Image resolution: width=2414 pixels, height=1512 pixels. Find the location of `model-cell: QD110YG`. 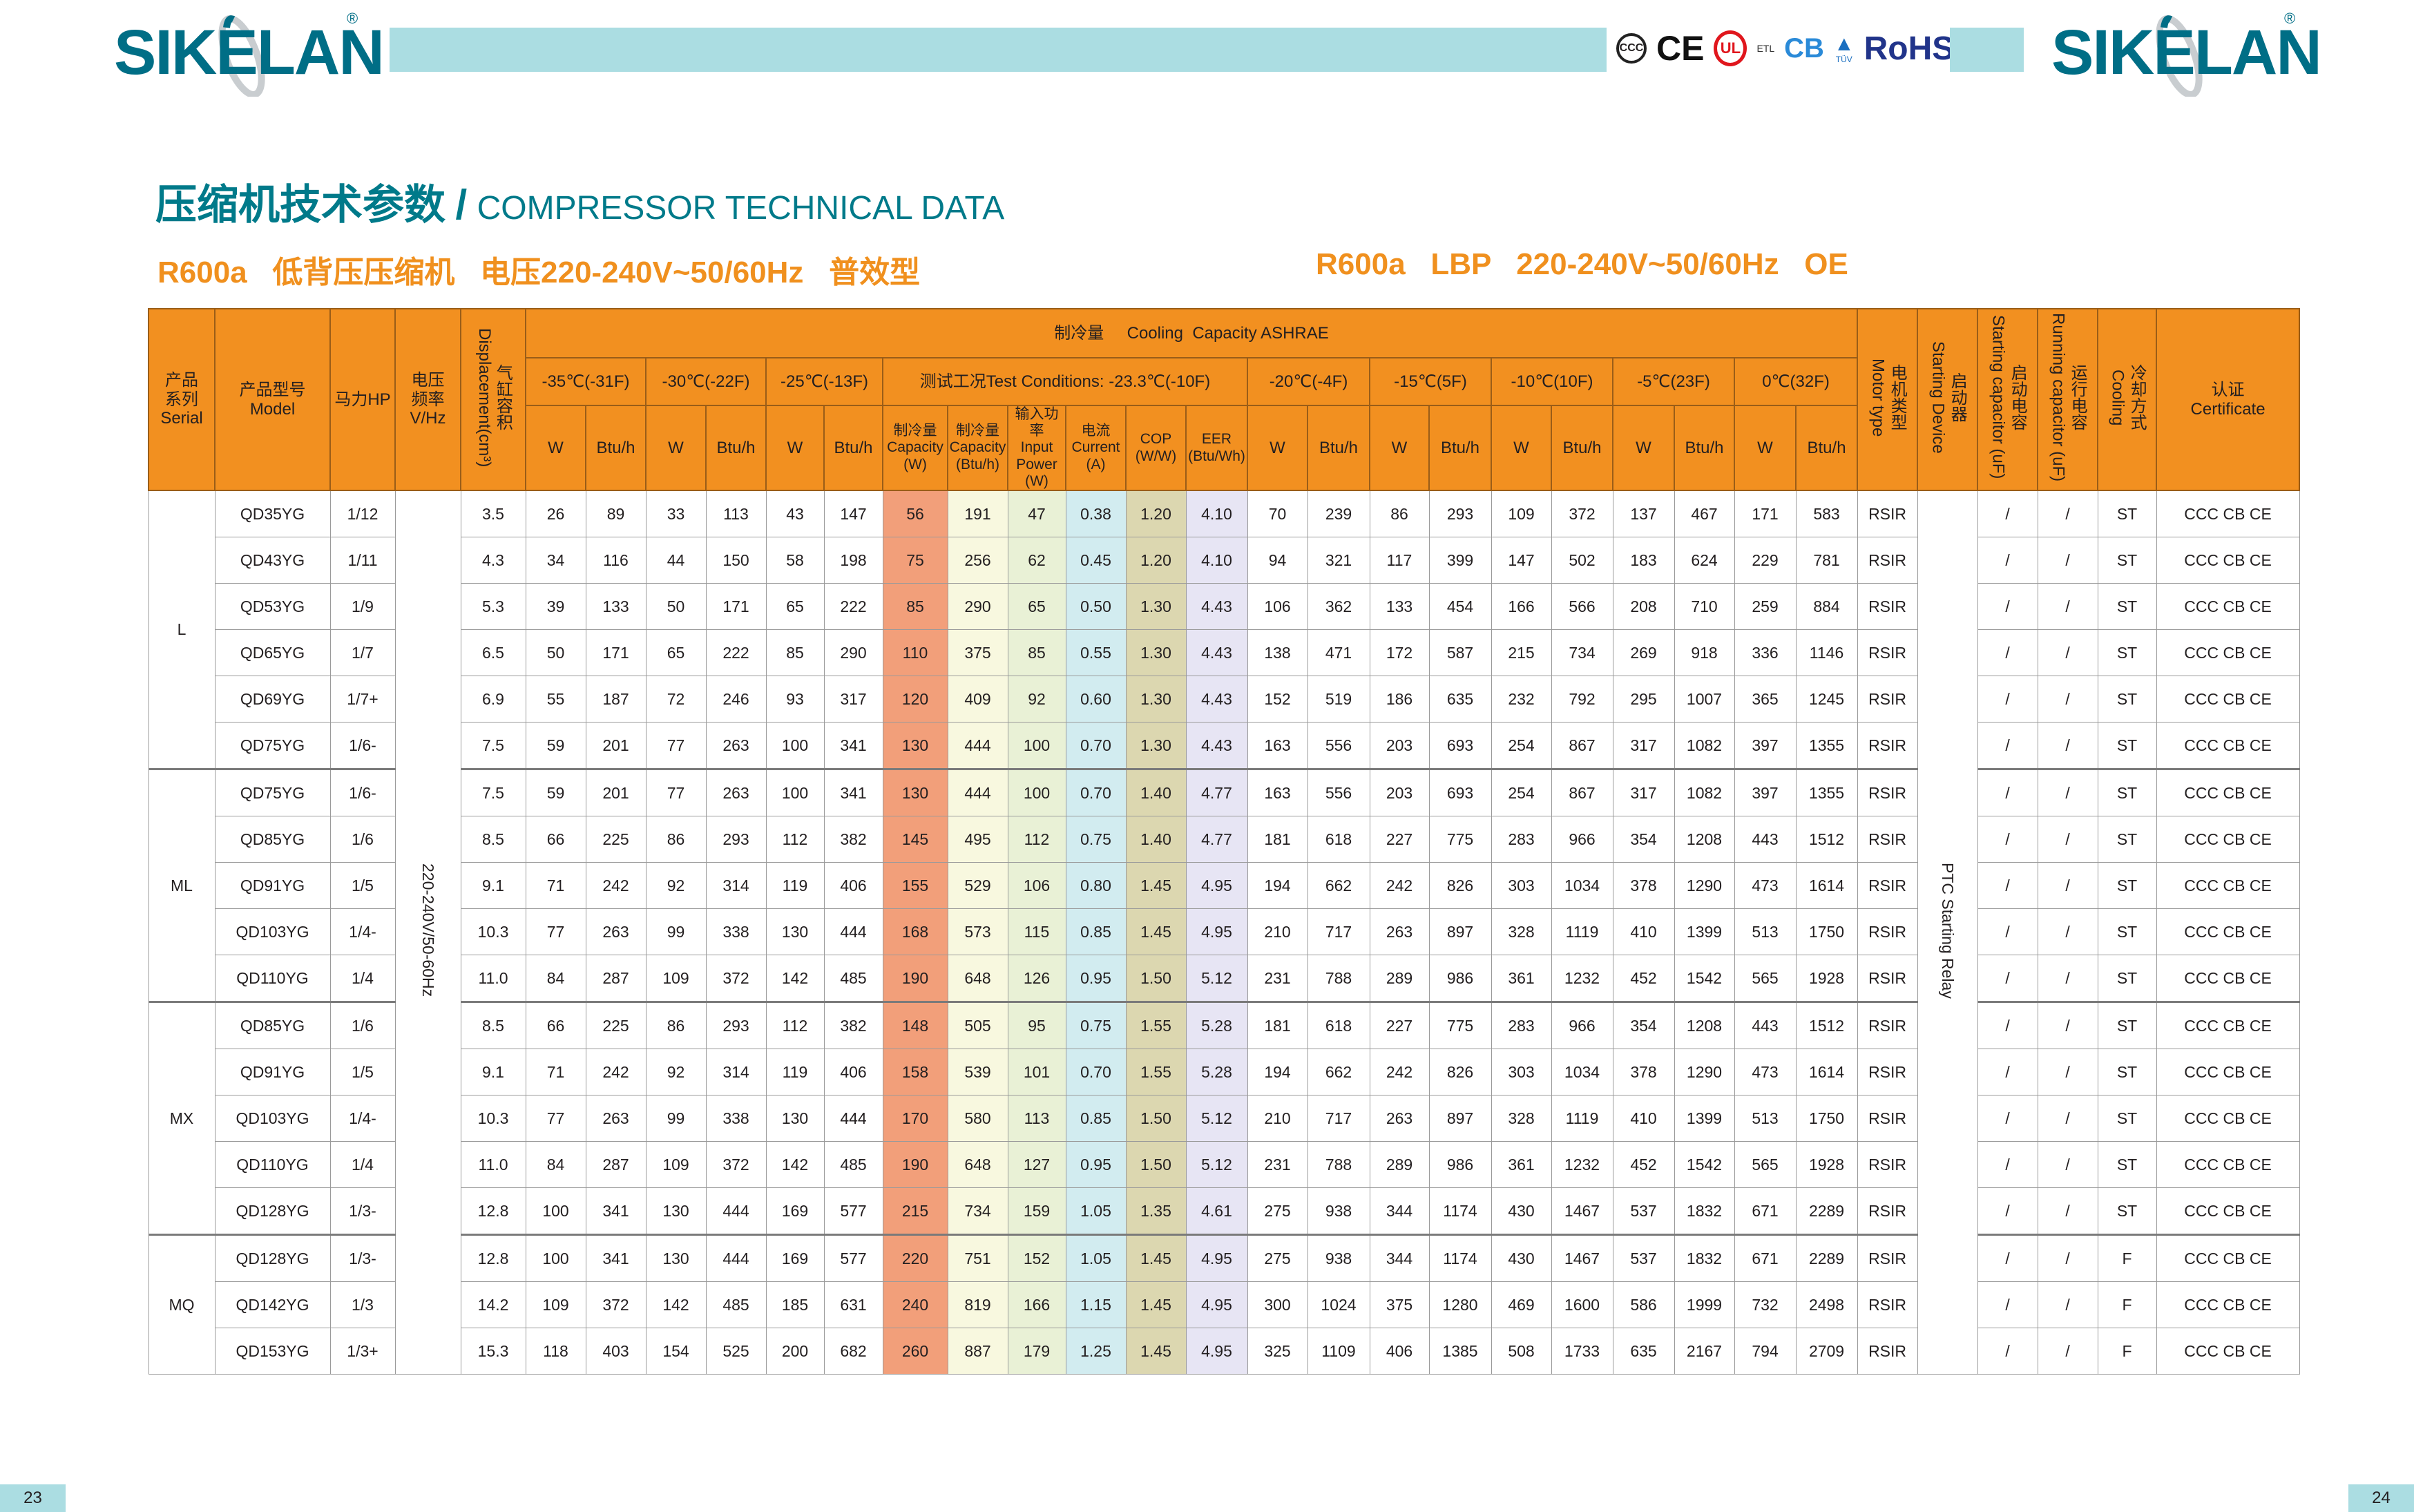

model-cell: QD110YG is located at coordinates (272, 1164).